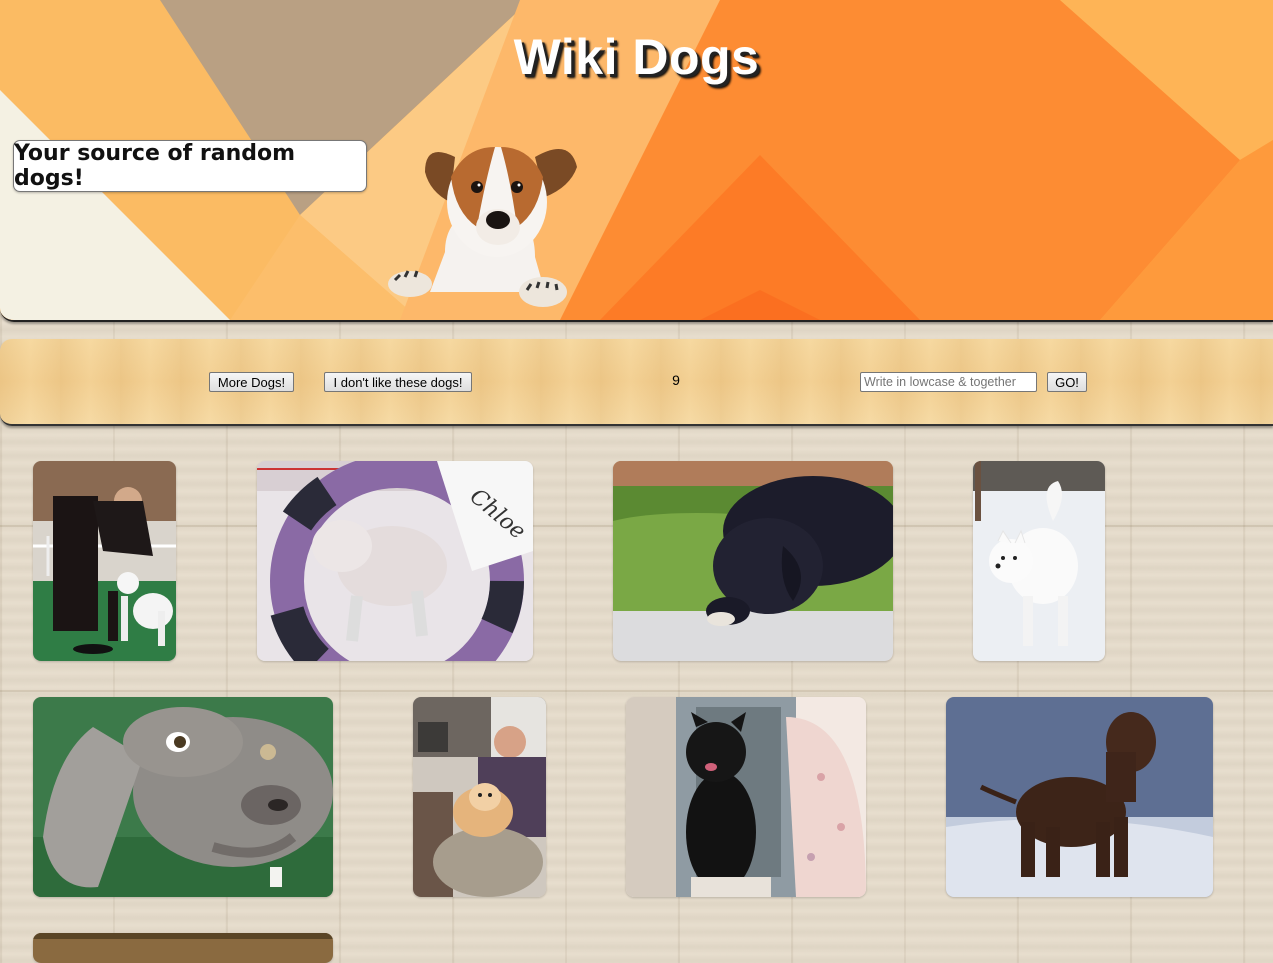 Image resolution: width=1273 pixels, height=963 pixels. Describe the element at coordinates (1039, 561) in the screenshot. I see `dog-photo-white-dog-snow` at that location.